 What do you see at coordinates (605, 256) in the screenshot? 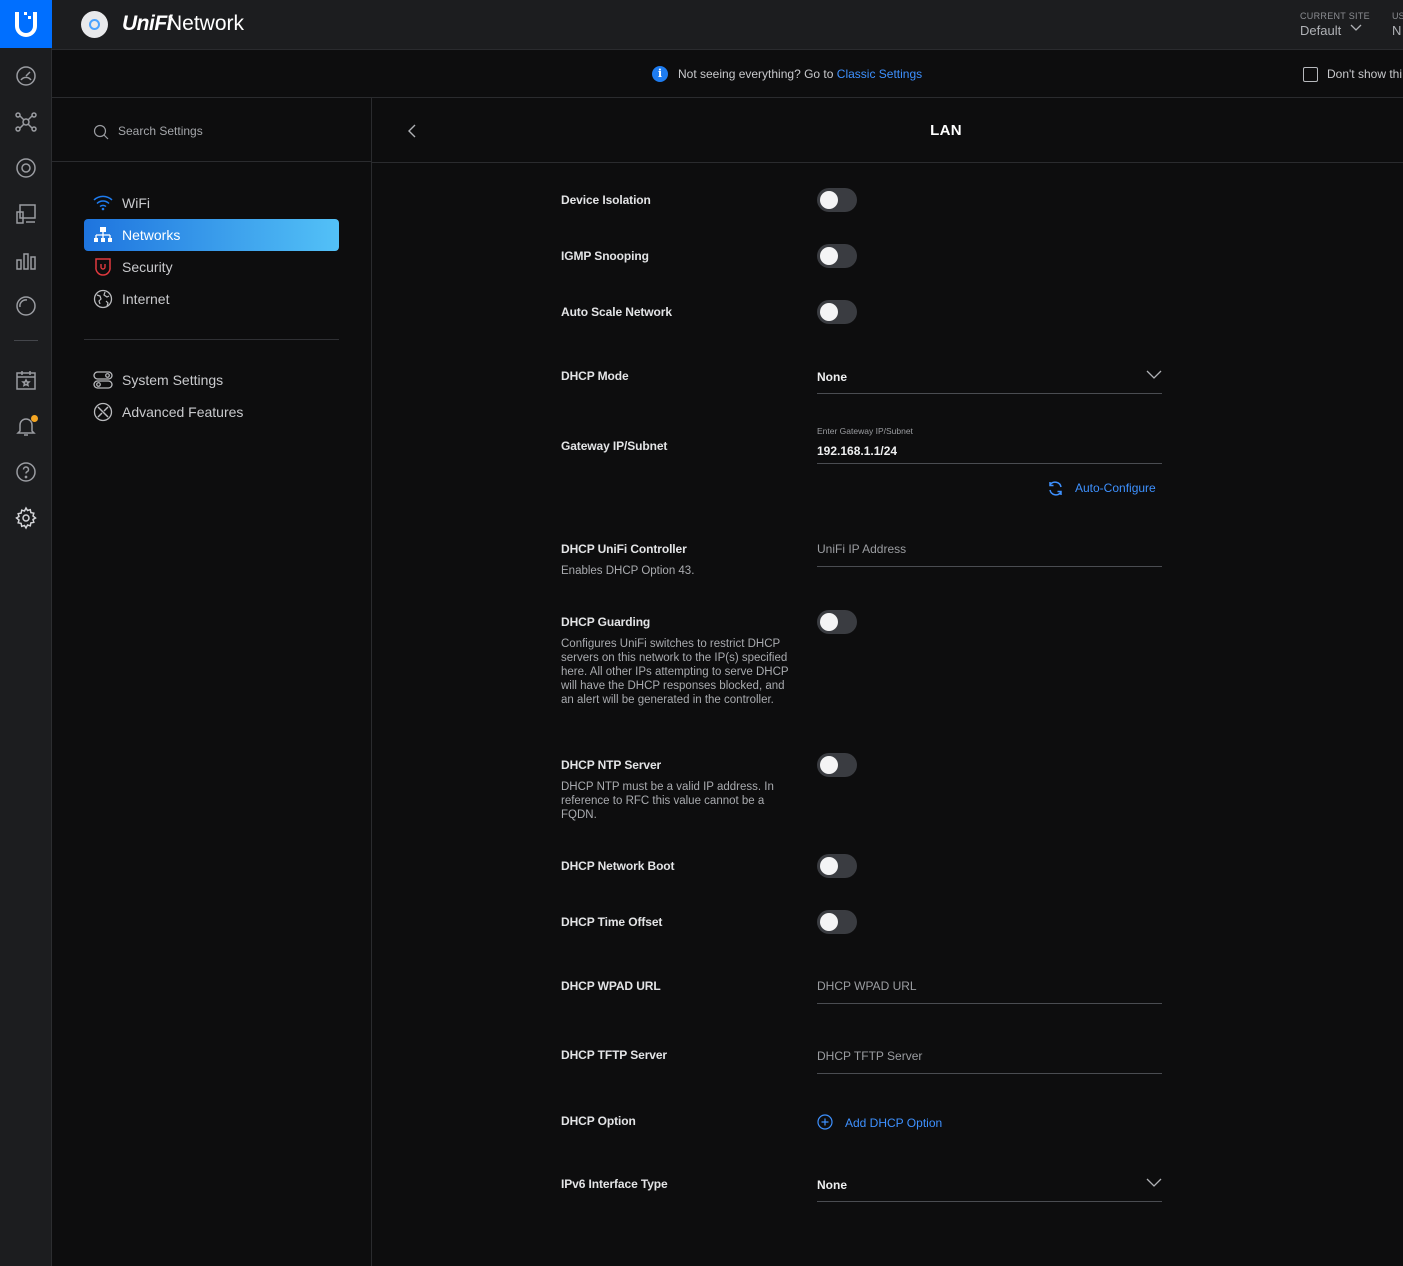
I see `igmp-snooping-label: IGMP Snooping` at bounding box center [605, 256].